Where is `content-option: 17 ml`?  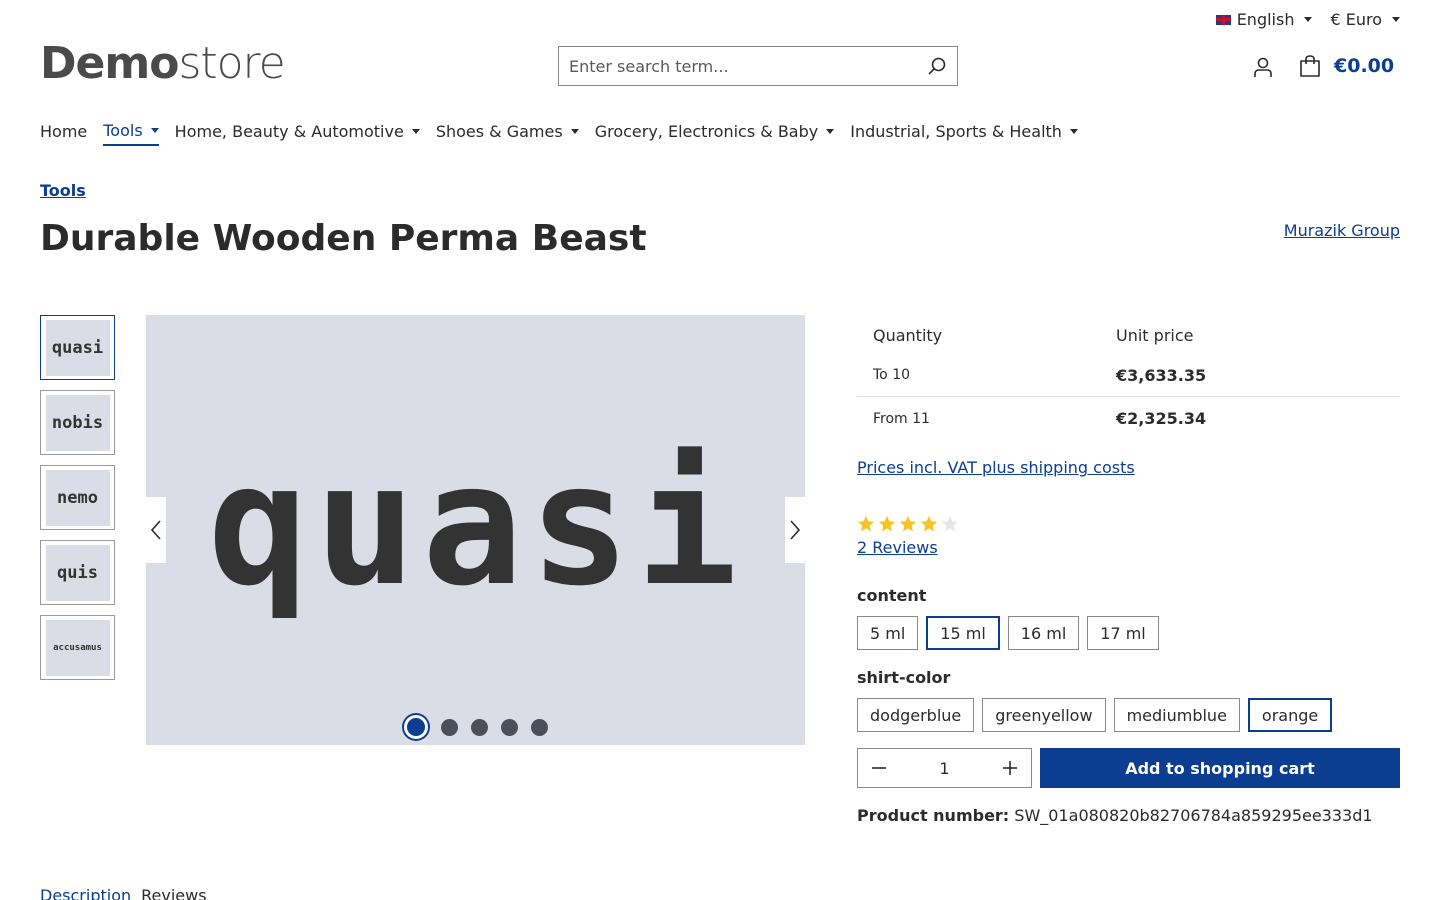 content-option: 17 ml is located at coordinates (1123, 633).